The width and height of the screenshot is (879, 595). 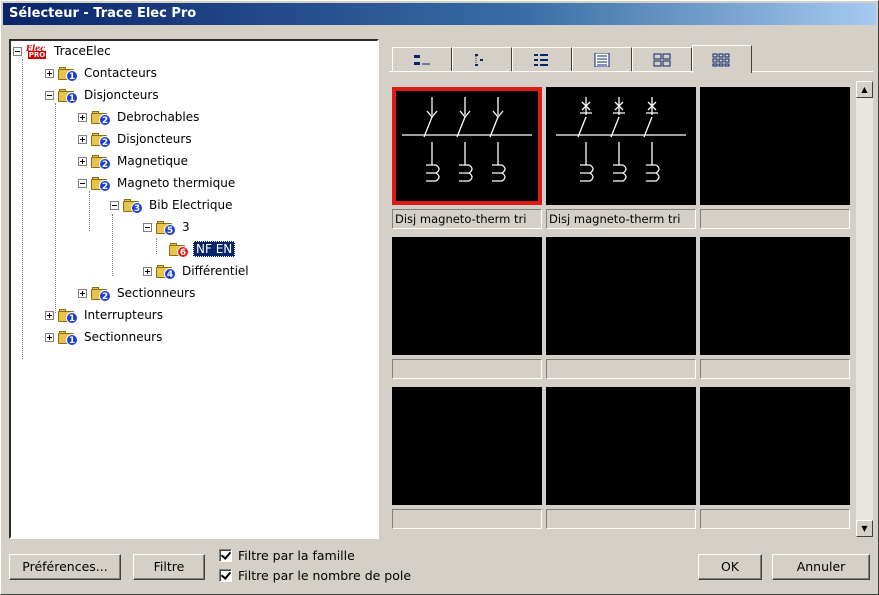 What do you see at coordinates (133, 206) in the screenshot?
I see `folder-icon: 3` at bounding box center [133, 206].